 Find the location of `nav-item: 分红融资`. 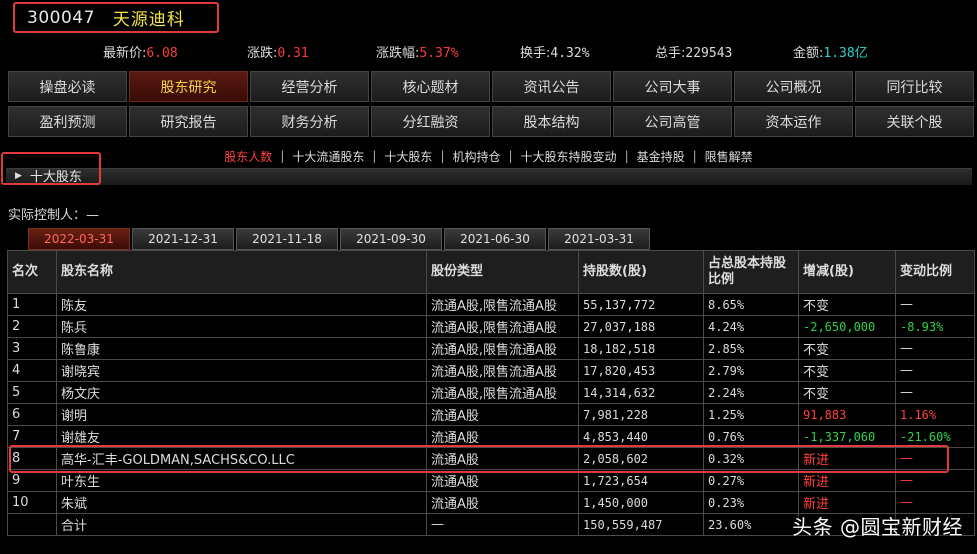

nav-item: 分红融资 is located at coordinates (430, 121).